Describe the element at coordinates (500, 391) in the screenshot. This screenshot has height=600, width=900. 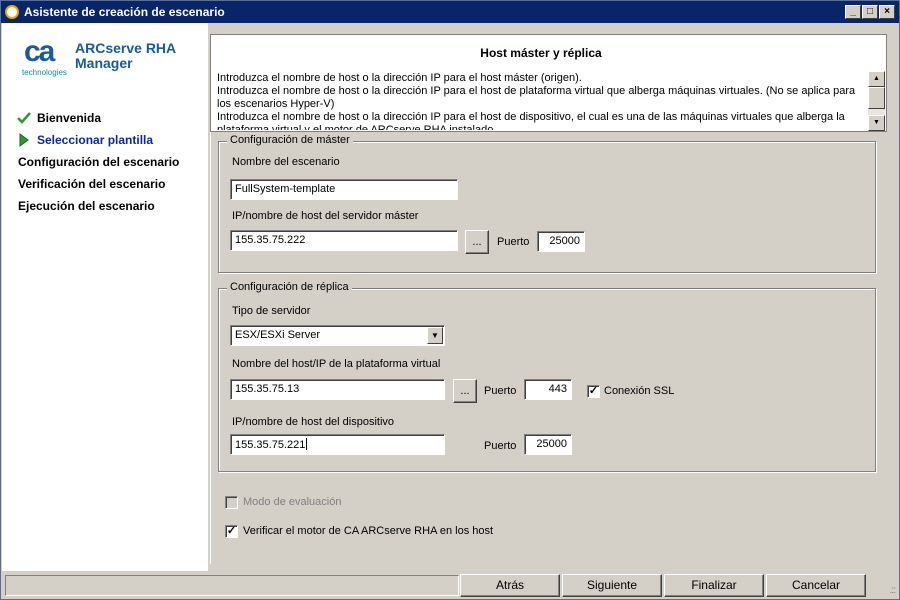
I see `virtual-port-label: Puerto` at that location.